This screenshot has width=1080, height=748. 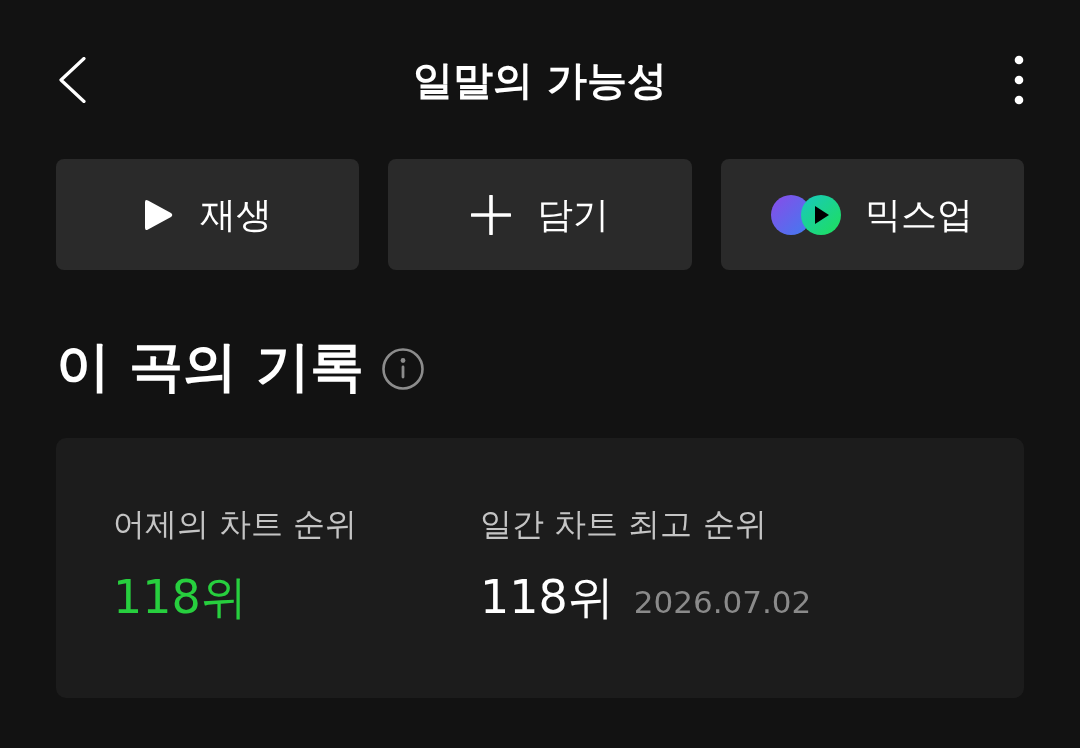 What do you see at coordinates (210, 367) in the screenshot?
I see `section-title: 이 곡의 기록` at bounding box center [210, 367].